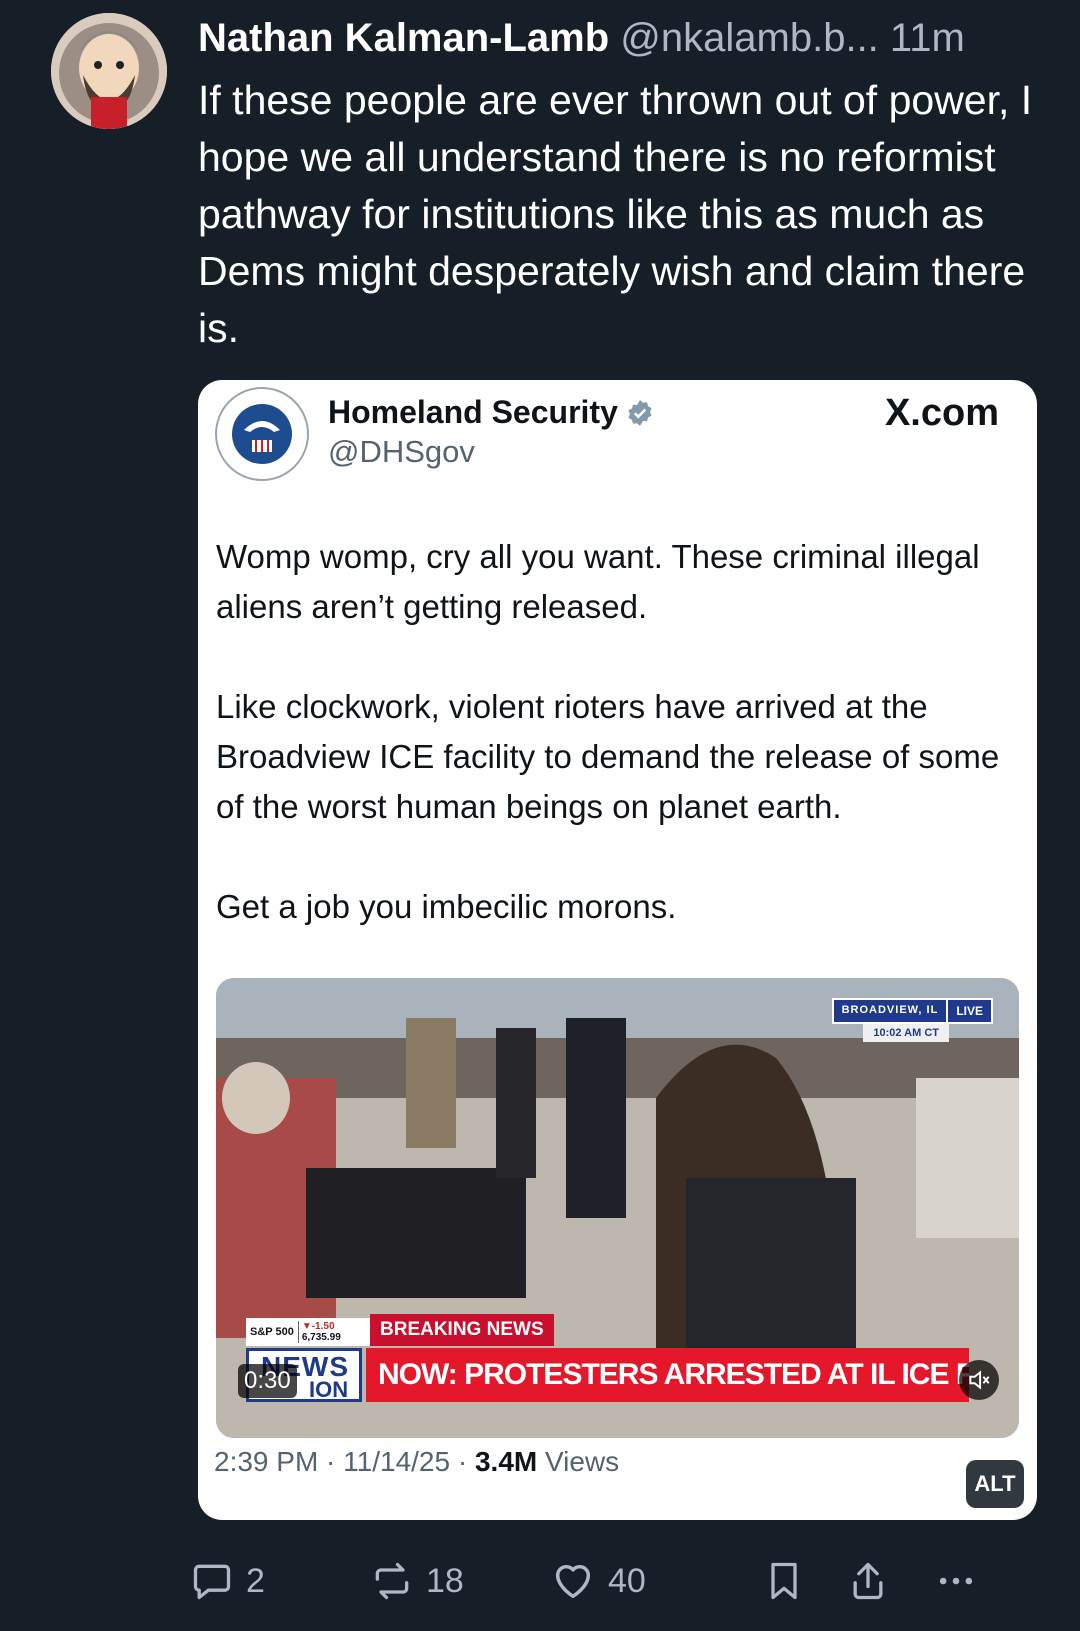  What do you see at coordinates (995, 1484) in the screenshot?
I see `alt-text-button: ALT` at bounding box center [995, 1484].